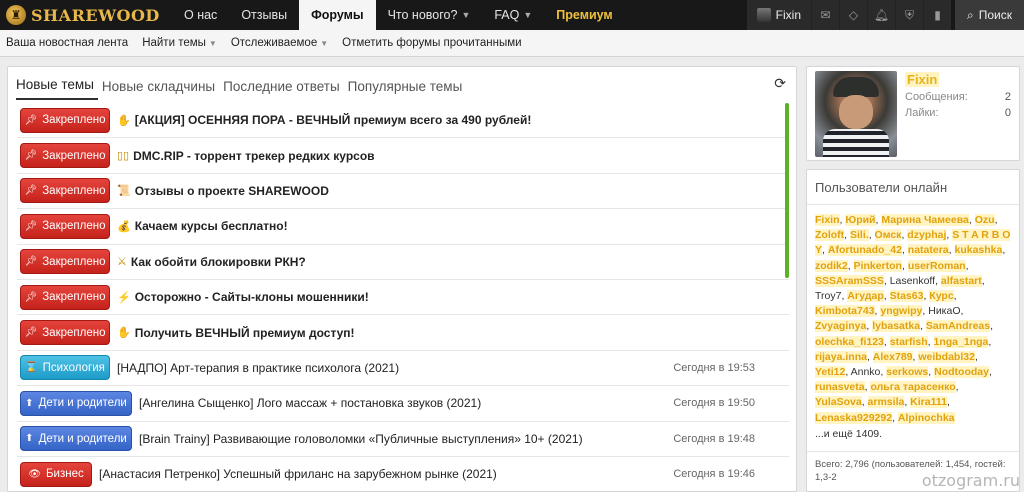 This screenshot has width=1024, height=492. Describe the element at coordinates (827, 220) in the screenshot. I see `online-user-link: Fixin` at that location.